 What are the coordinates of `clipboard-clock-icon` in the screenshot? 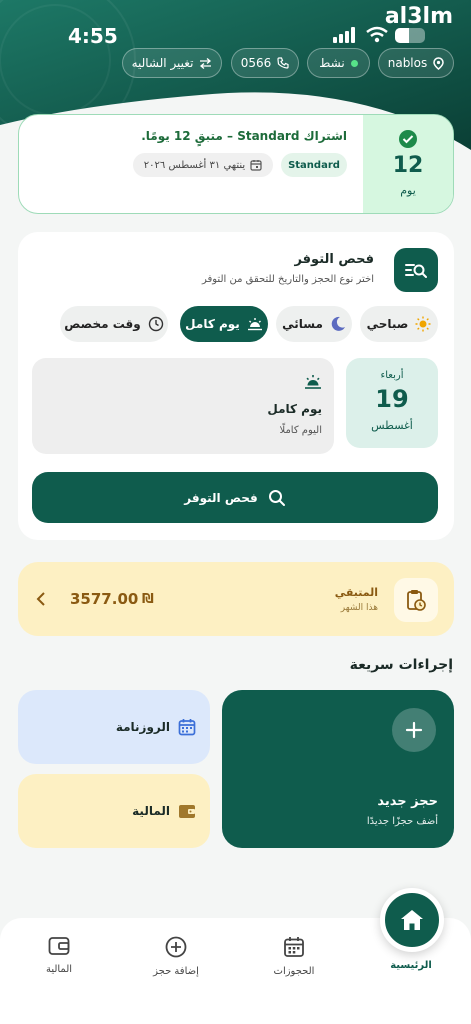 It's located at (416, 600).